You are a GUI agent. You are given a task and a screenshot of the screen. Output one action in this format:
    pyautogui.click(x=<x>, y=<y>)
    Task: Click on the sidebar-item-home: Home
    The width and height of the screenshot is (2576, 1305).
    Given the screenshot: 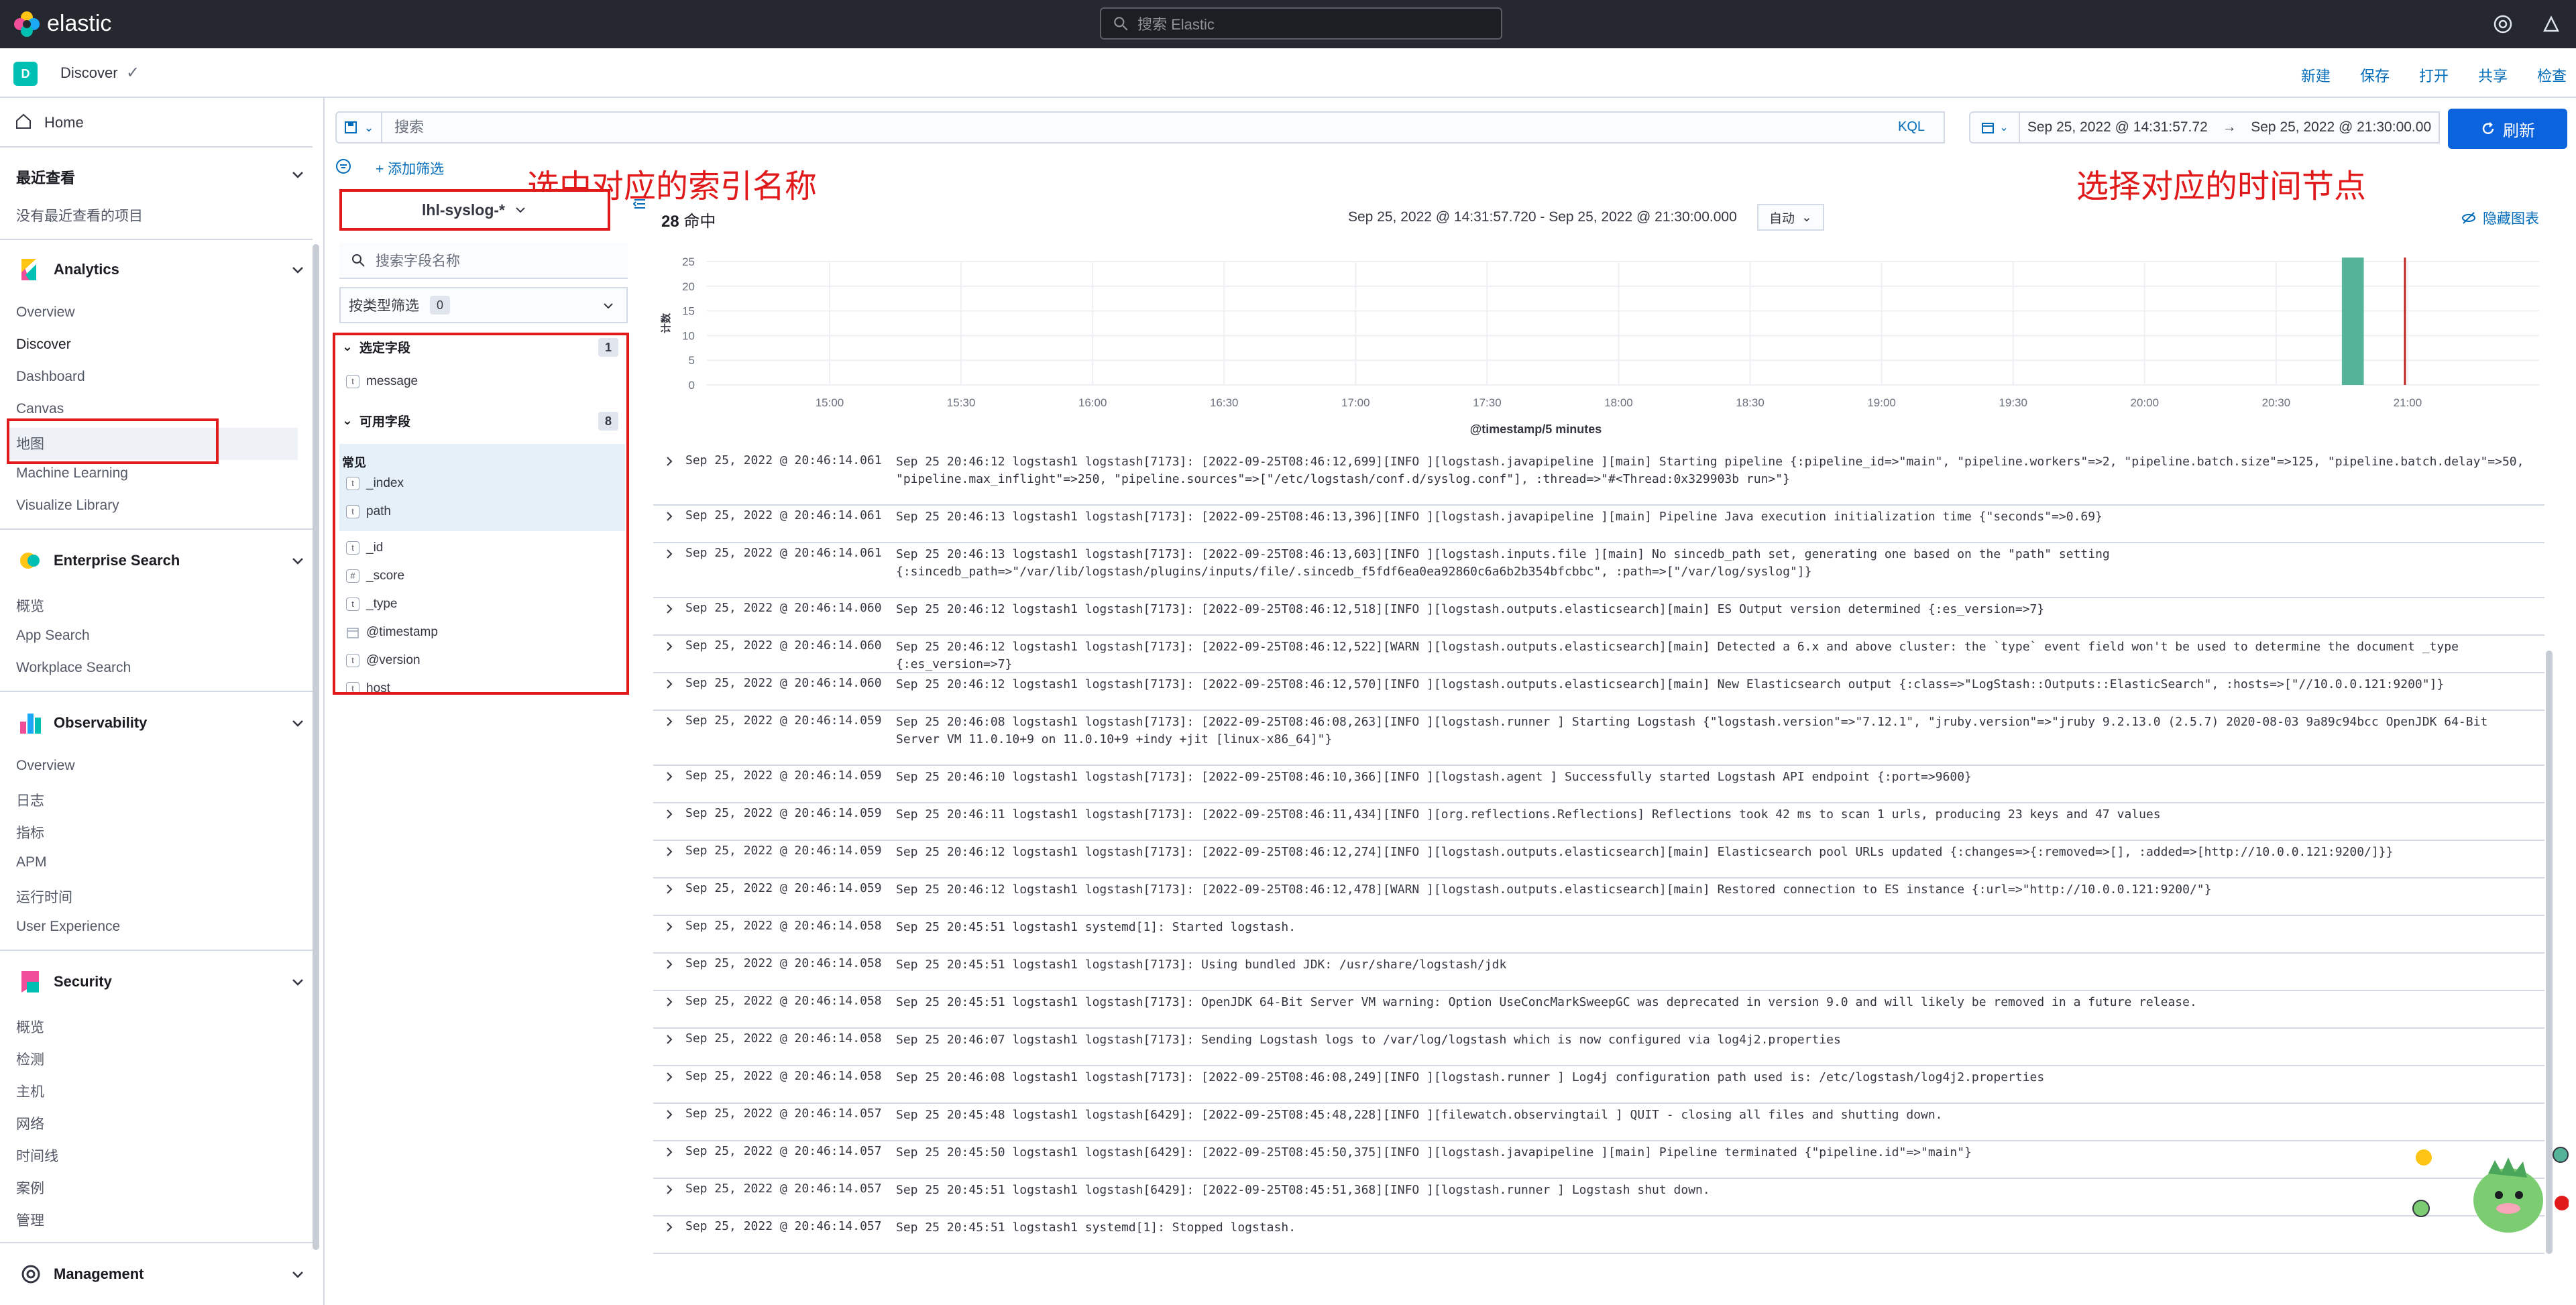 What is the action you would take?
    pyautogui.click(x=64, y=122)
    